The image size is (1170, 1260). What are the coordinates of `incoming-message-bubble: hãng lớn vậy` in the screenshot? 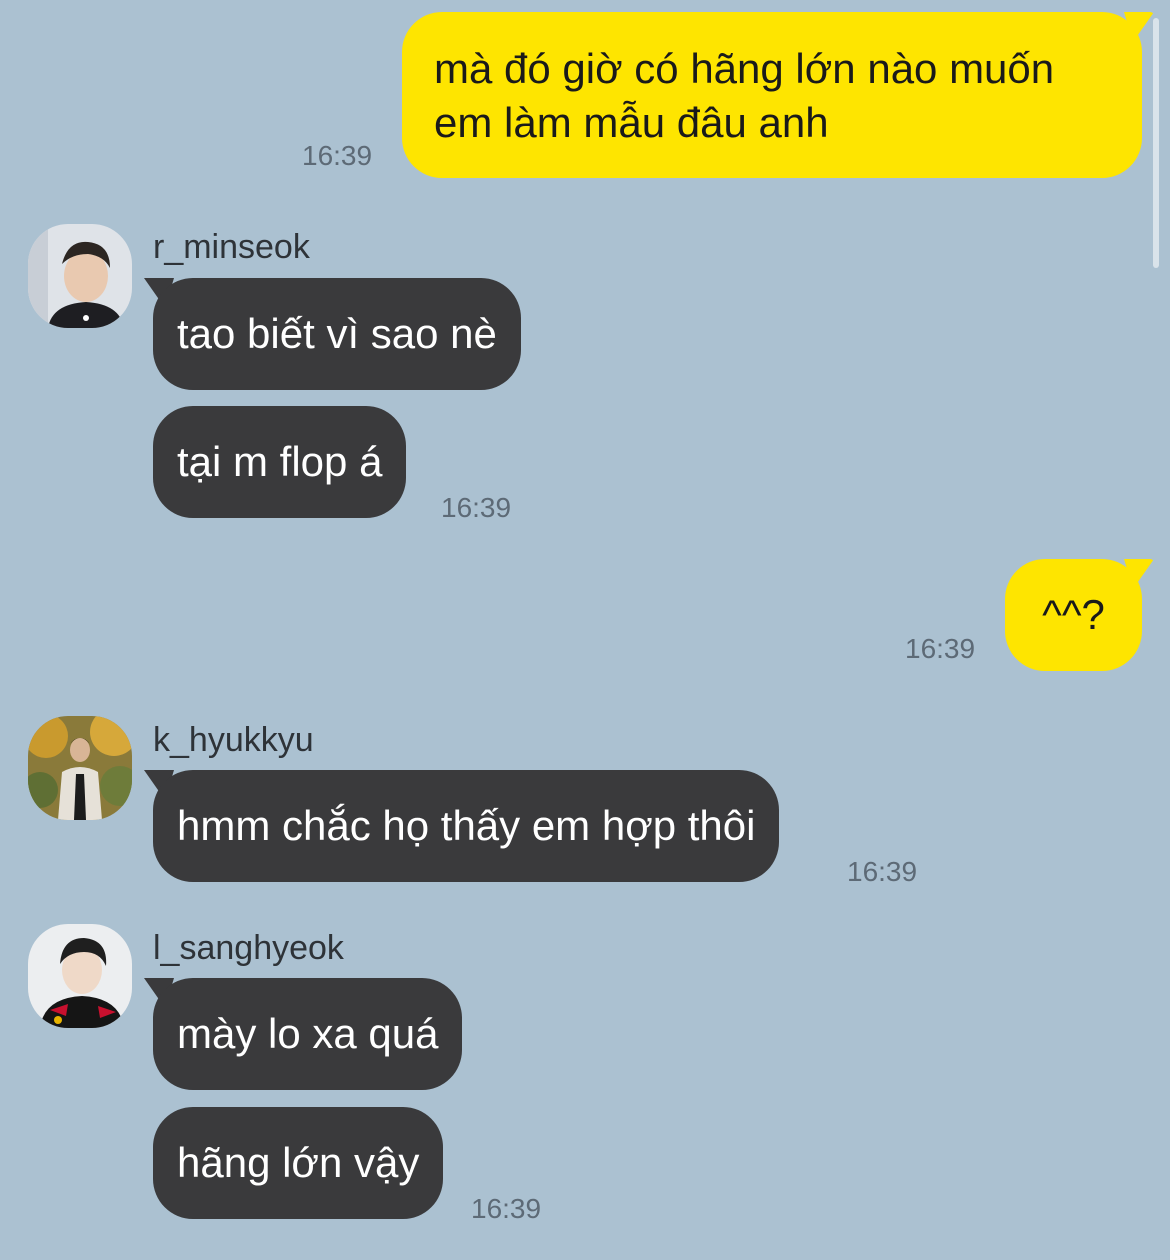 It's located at (298, 1163).